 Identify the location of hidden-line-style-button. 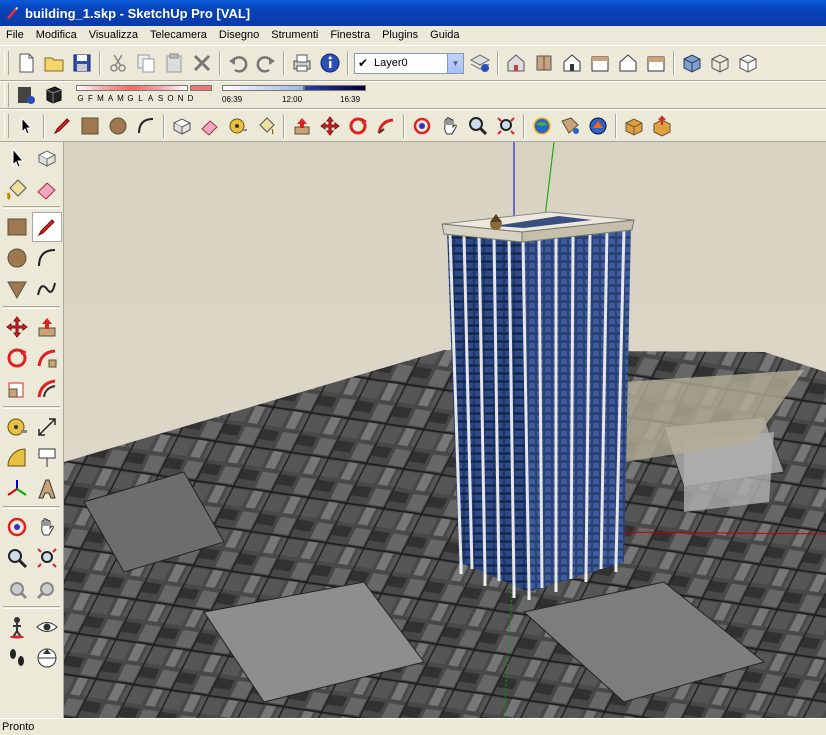
(748, 63).